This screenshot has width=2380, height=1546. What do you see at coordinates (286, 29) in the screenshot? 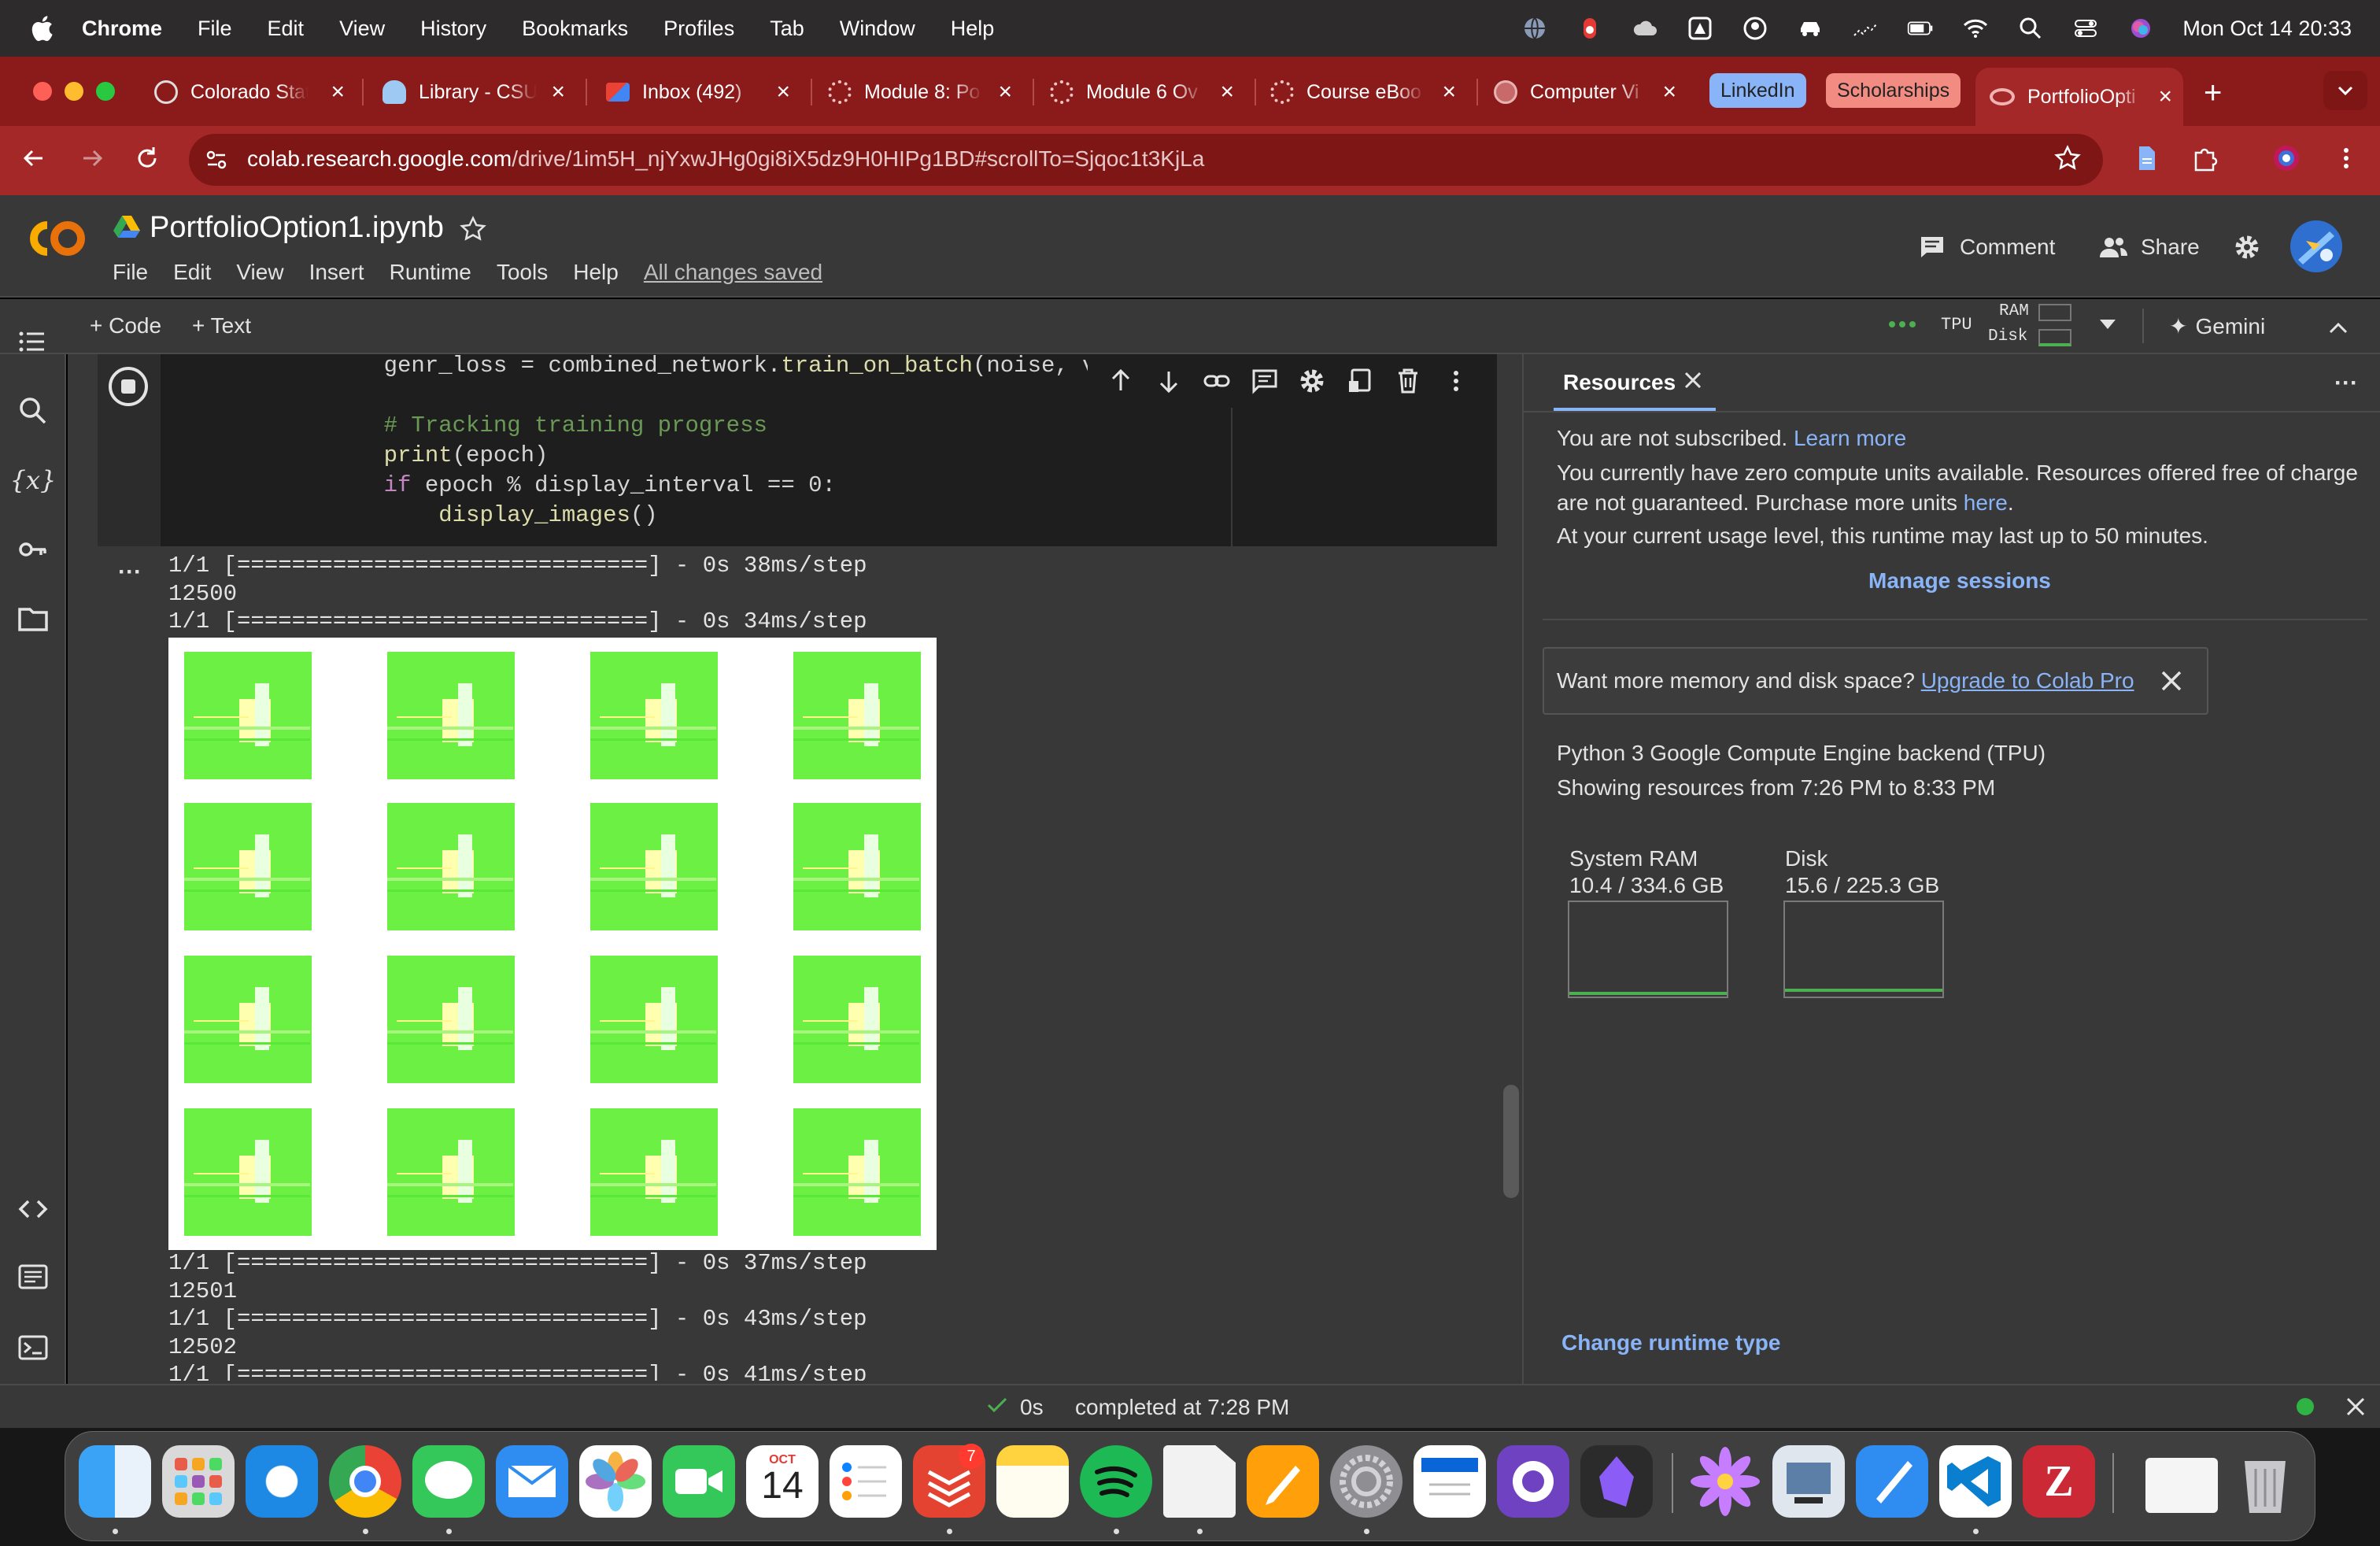
I see `menu-edit: Edit` at bounding box center [286, 29].